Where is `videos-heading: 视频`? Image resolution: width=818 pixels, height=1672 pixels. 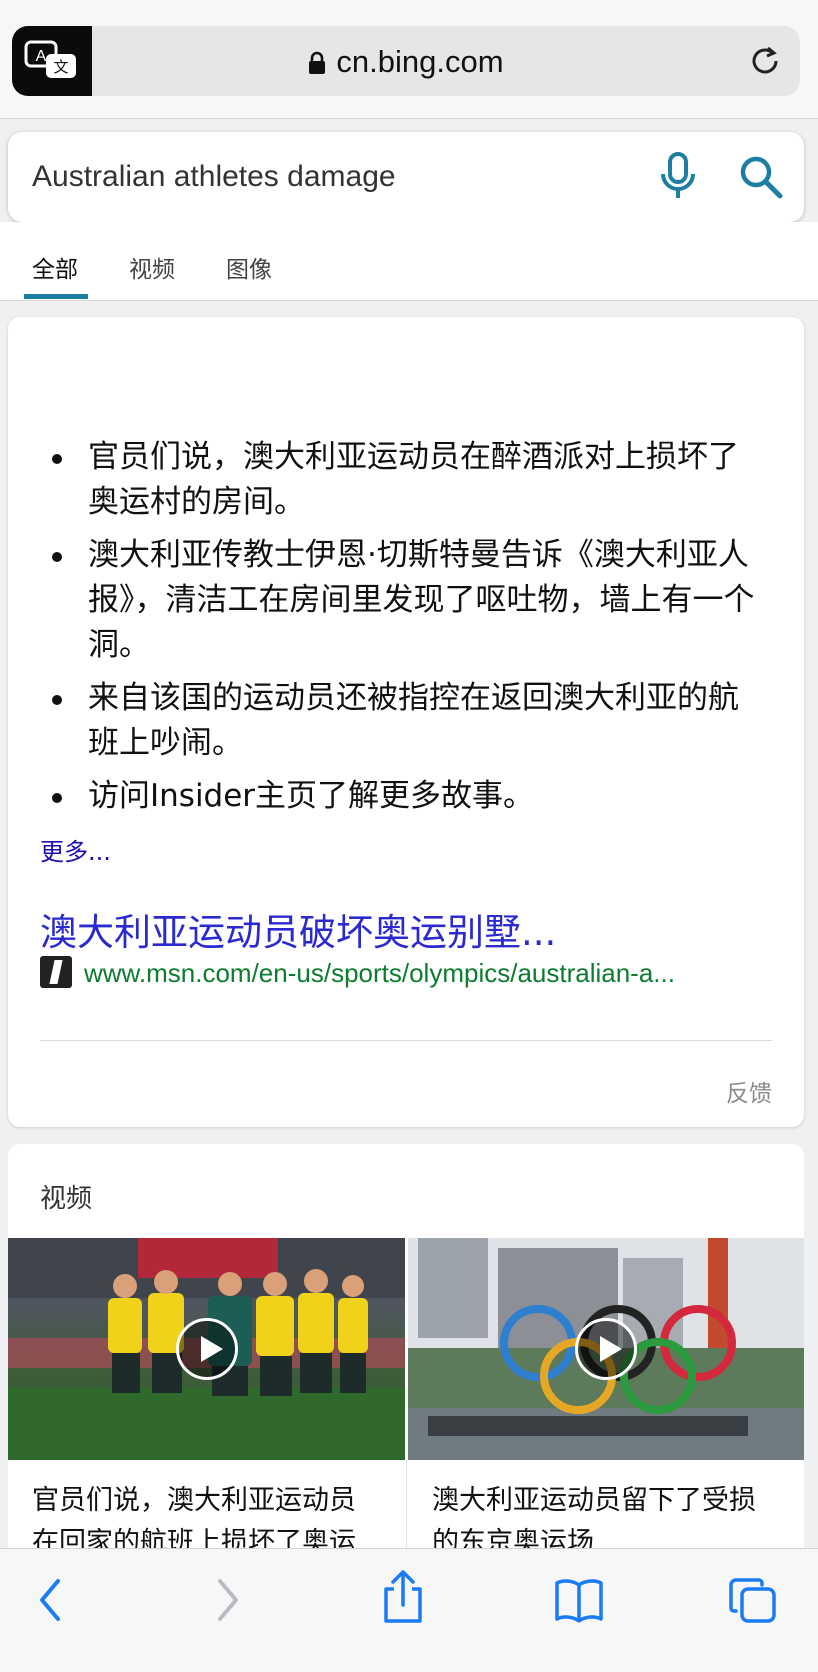
videos-heading: 视频 is located at coordinates (66, 1199).